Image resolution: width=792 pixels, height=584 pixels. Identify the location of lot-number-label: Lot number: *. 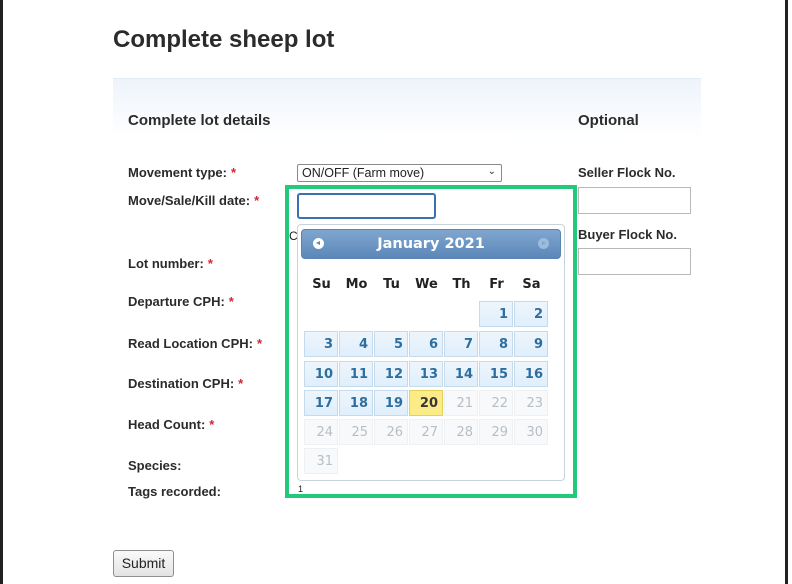
(170, 263).